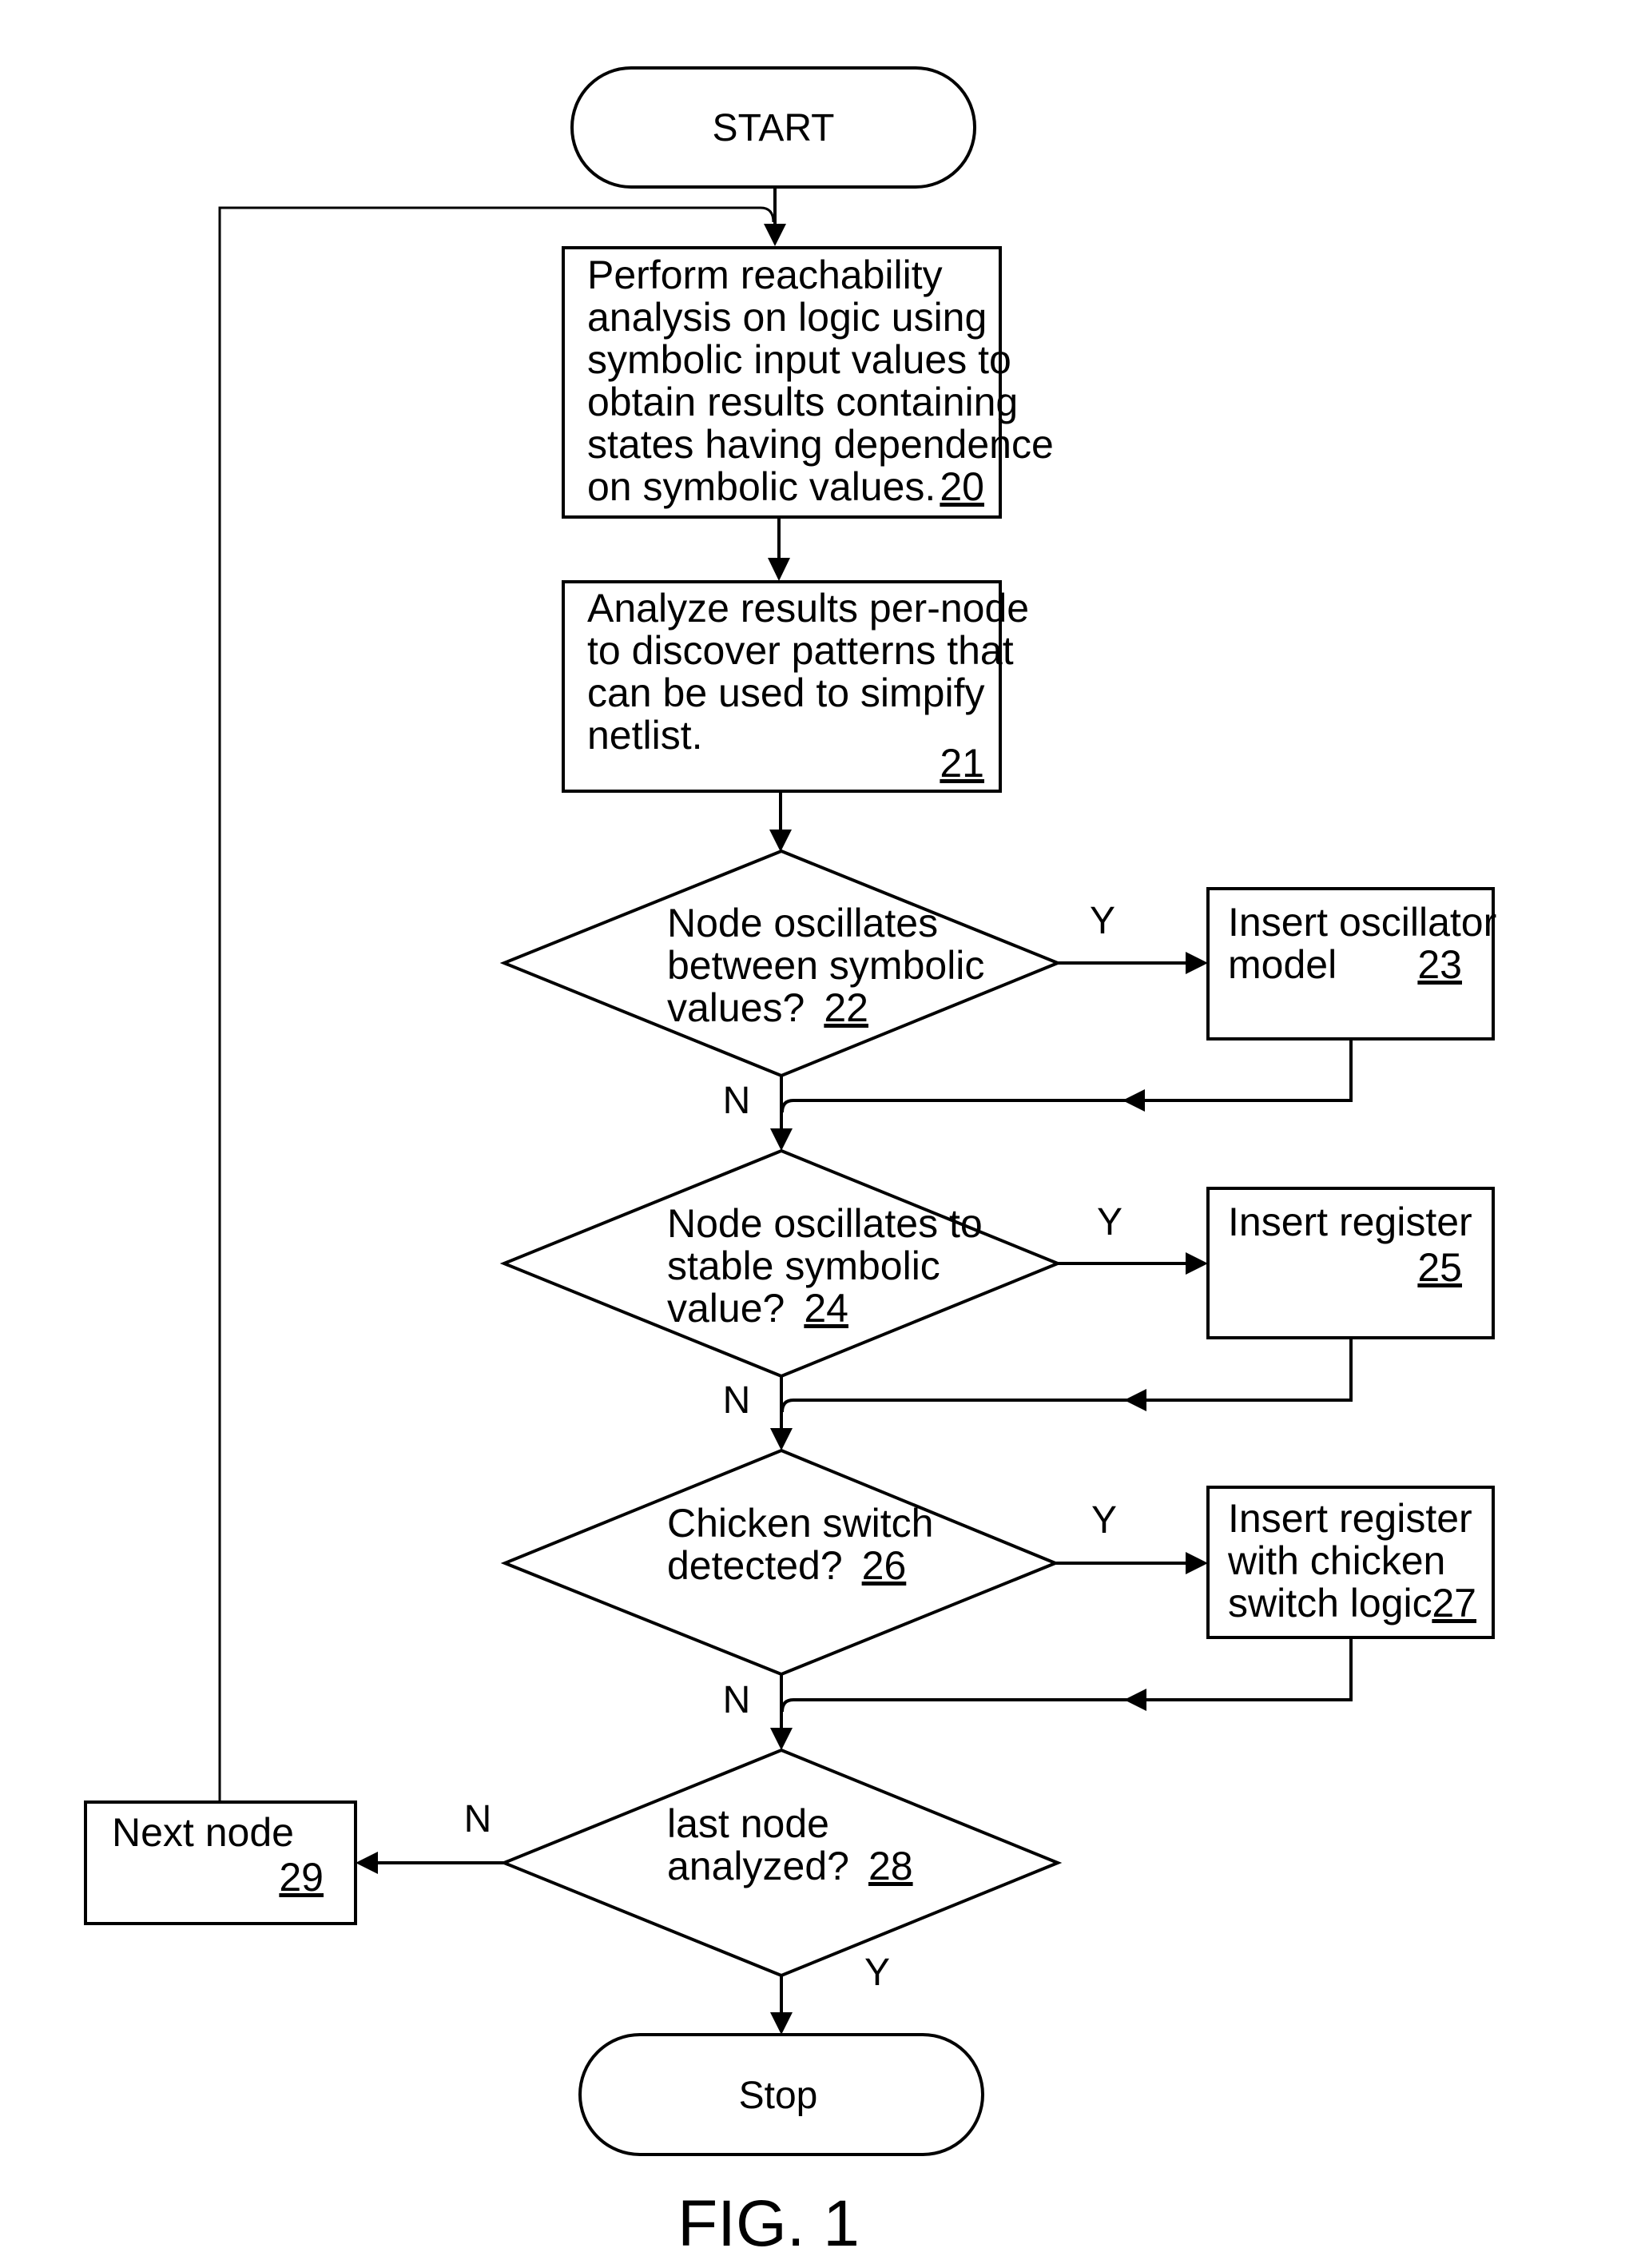  I want to click on step-23-ref: 23, so click(1439, 964).